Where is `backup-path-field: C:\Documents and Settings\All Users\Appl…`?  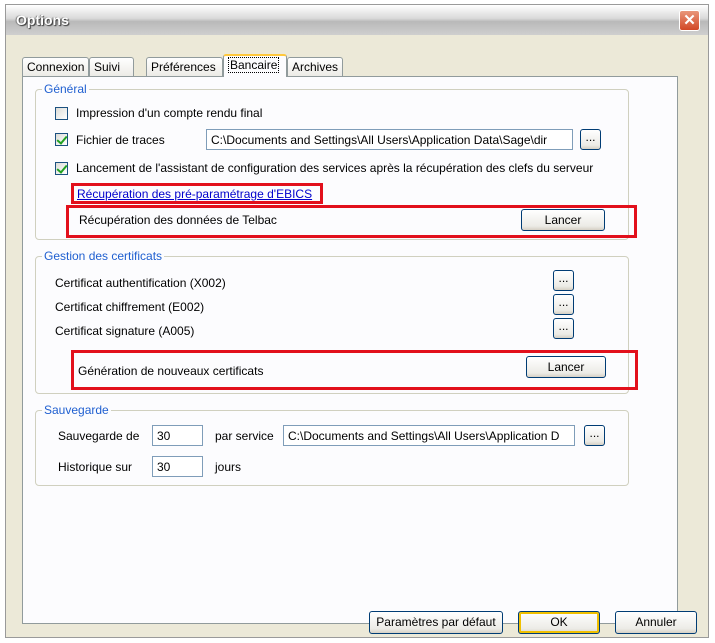 backup-path-field: C:\Documents and Settings\All Users\Appl… is located at coordinates (429, 435).